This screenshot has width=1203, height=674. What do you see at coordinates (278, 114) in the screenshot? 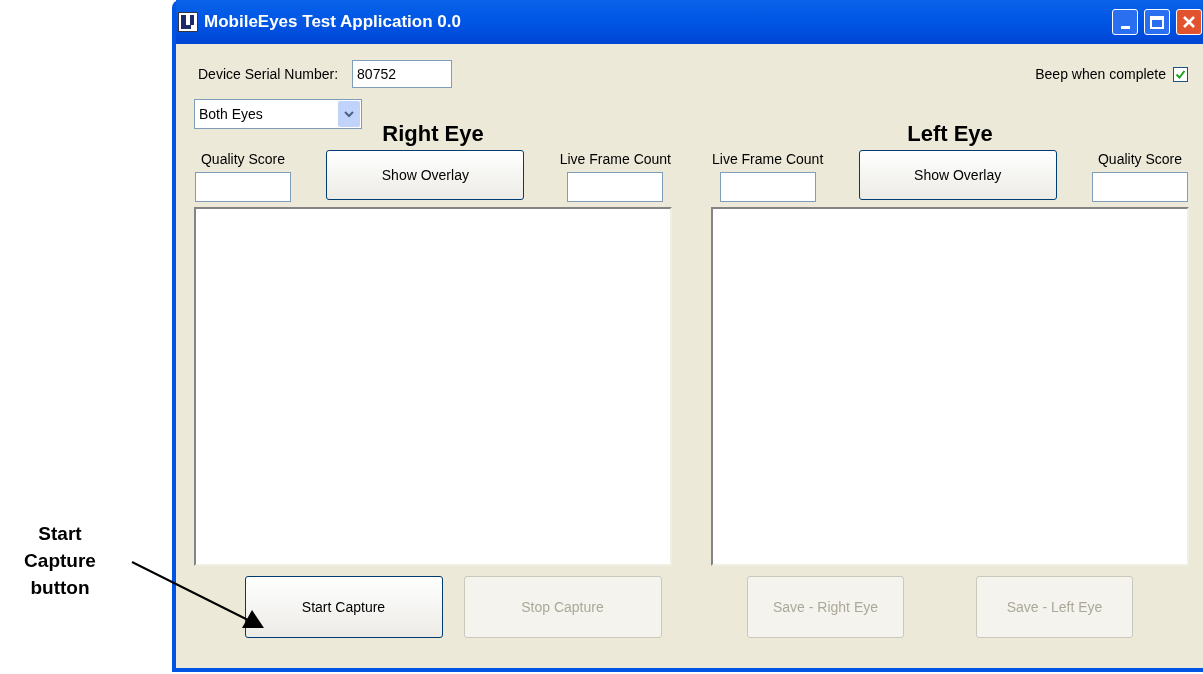
I see `eye-dropdown: Both Eyes` at bounding box center [278, 114].